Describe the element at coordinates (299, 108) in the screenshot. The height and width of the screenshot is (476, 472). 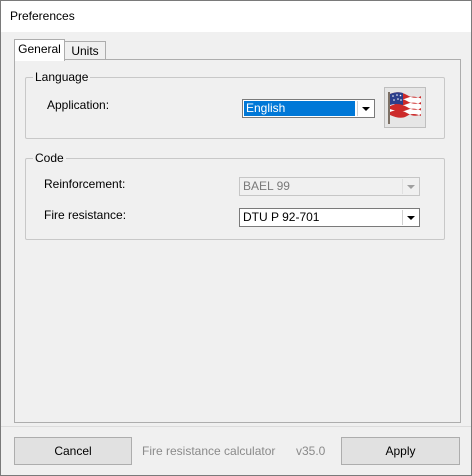
I see `application-language-value: English` at that location.